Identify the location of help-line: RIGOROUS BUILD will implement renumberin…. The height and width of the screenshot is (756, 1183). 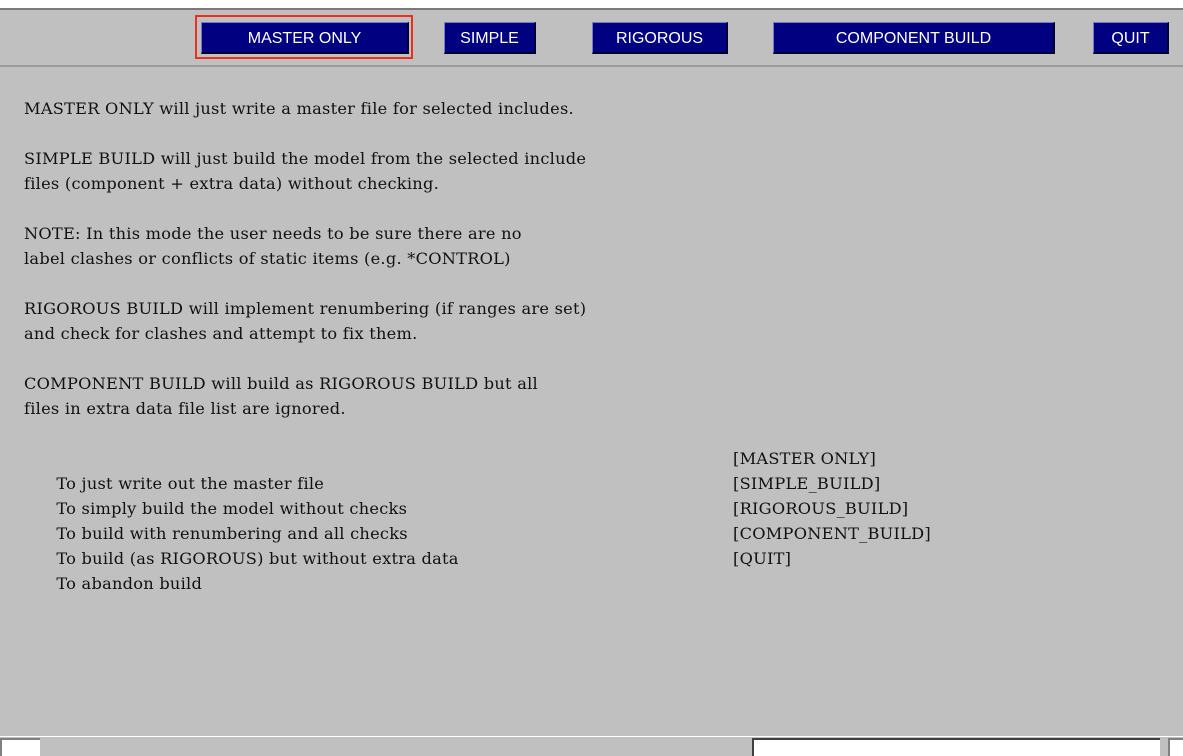
(305, 308).